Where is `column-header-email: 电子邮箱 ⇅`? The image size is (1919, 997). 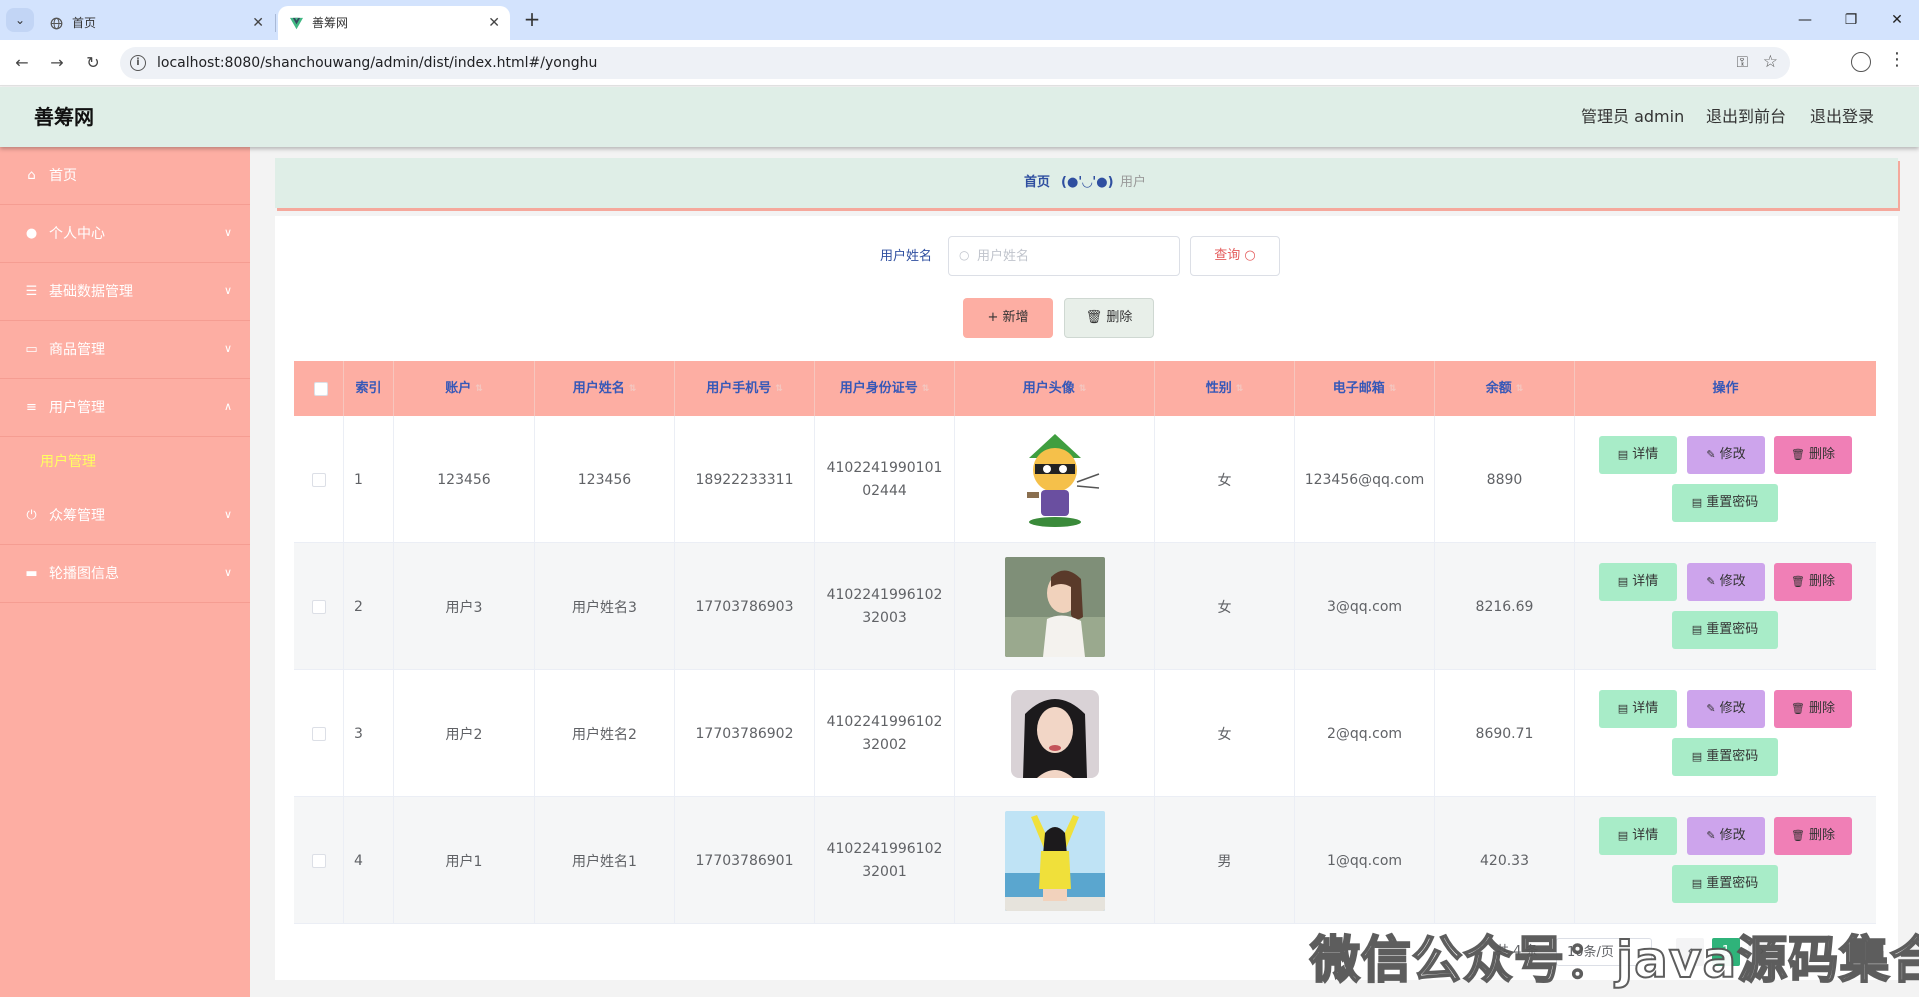
column-header-email: 电子邮箱 ⇅ is located at coordinates (1365, 388).